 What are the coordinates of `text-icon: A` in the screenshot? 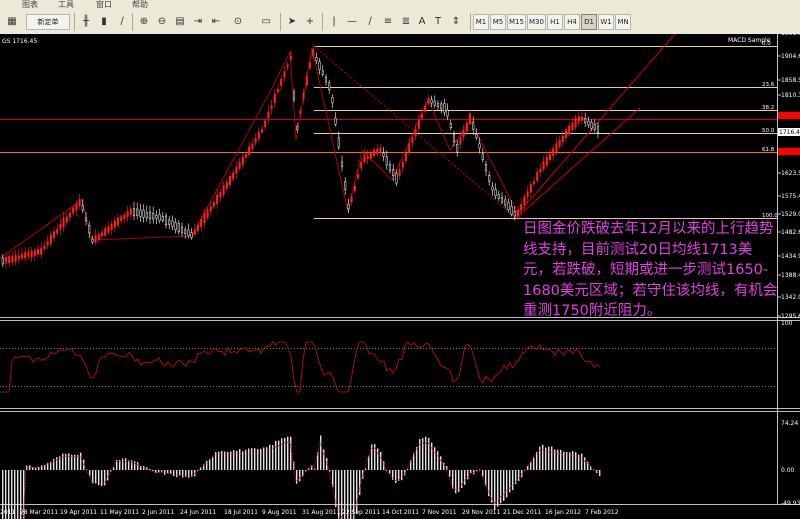 It's located at (422, 22).